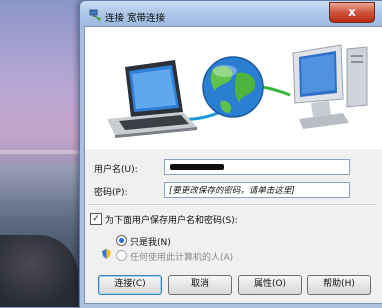  I want to click on monitor-icon, so click(330, 86).